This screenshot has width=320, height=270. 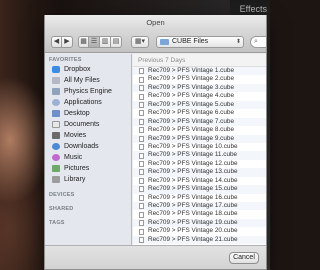 I want to click on file-name: Rec709 > PFS Vintage 1.cube, so click(x=191, y=70).